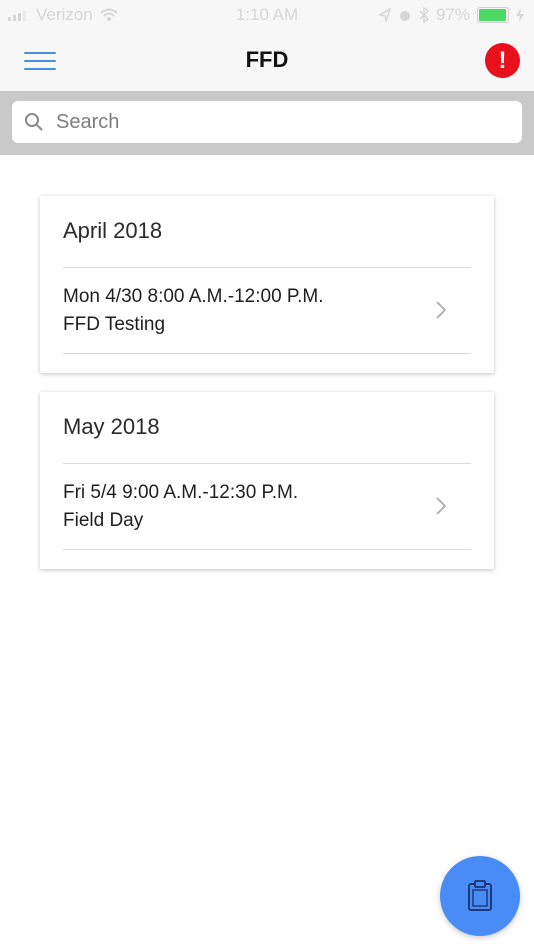  What do you see at coordinates (384, 15) in the screenshot?
I see `location-icon` at bounding box center [384, 15].